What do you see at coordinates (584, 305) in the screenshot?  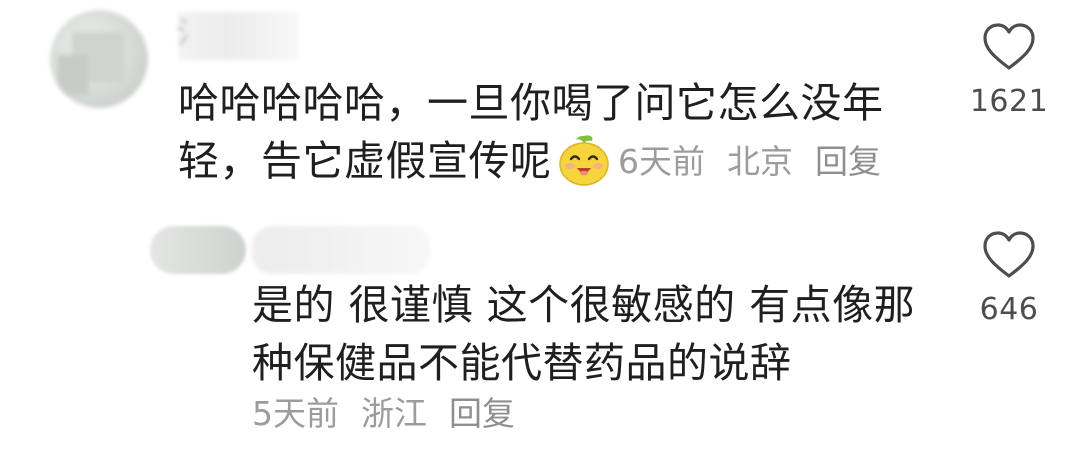 I see `comment-text-line: 是的 很谨慎 这个很敏感的 有点像那` at bounding box center [584, 305].